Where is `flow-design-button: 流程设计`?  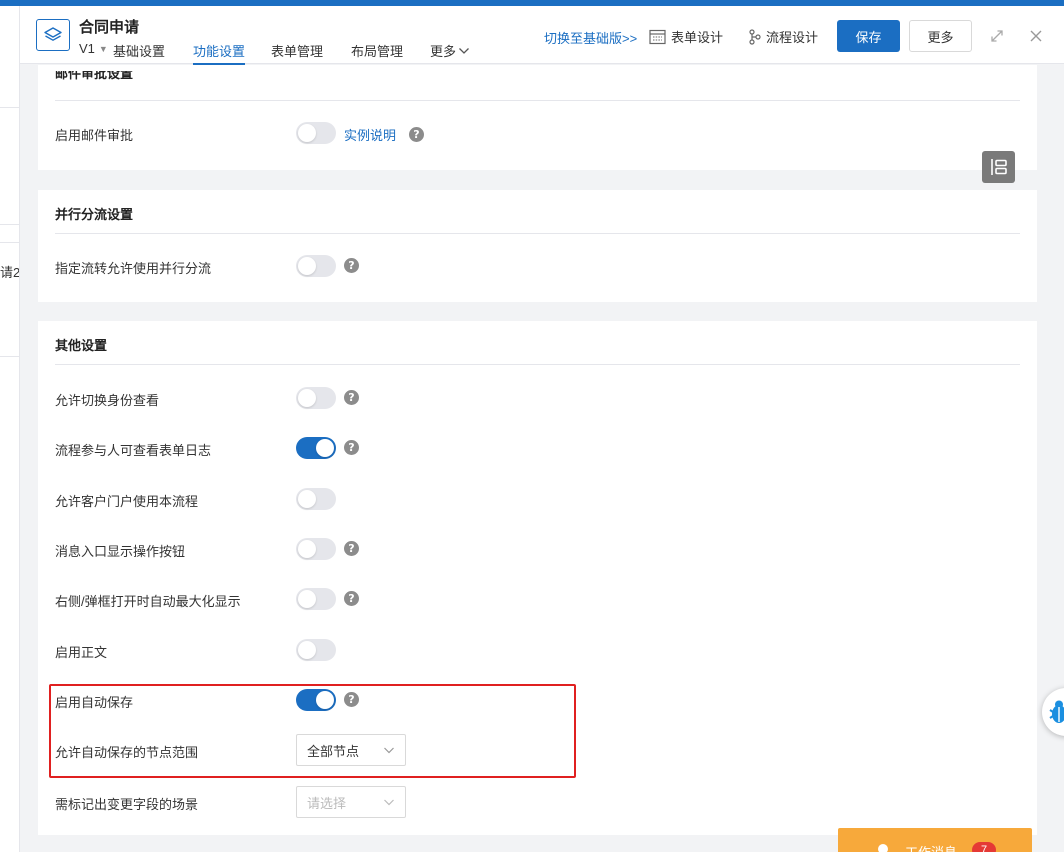 flow-design-button: 流程设计 is located at coordinates (783, 36).